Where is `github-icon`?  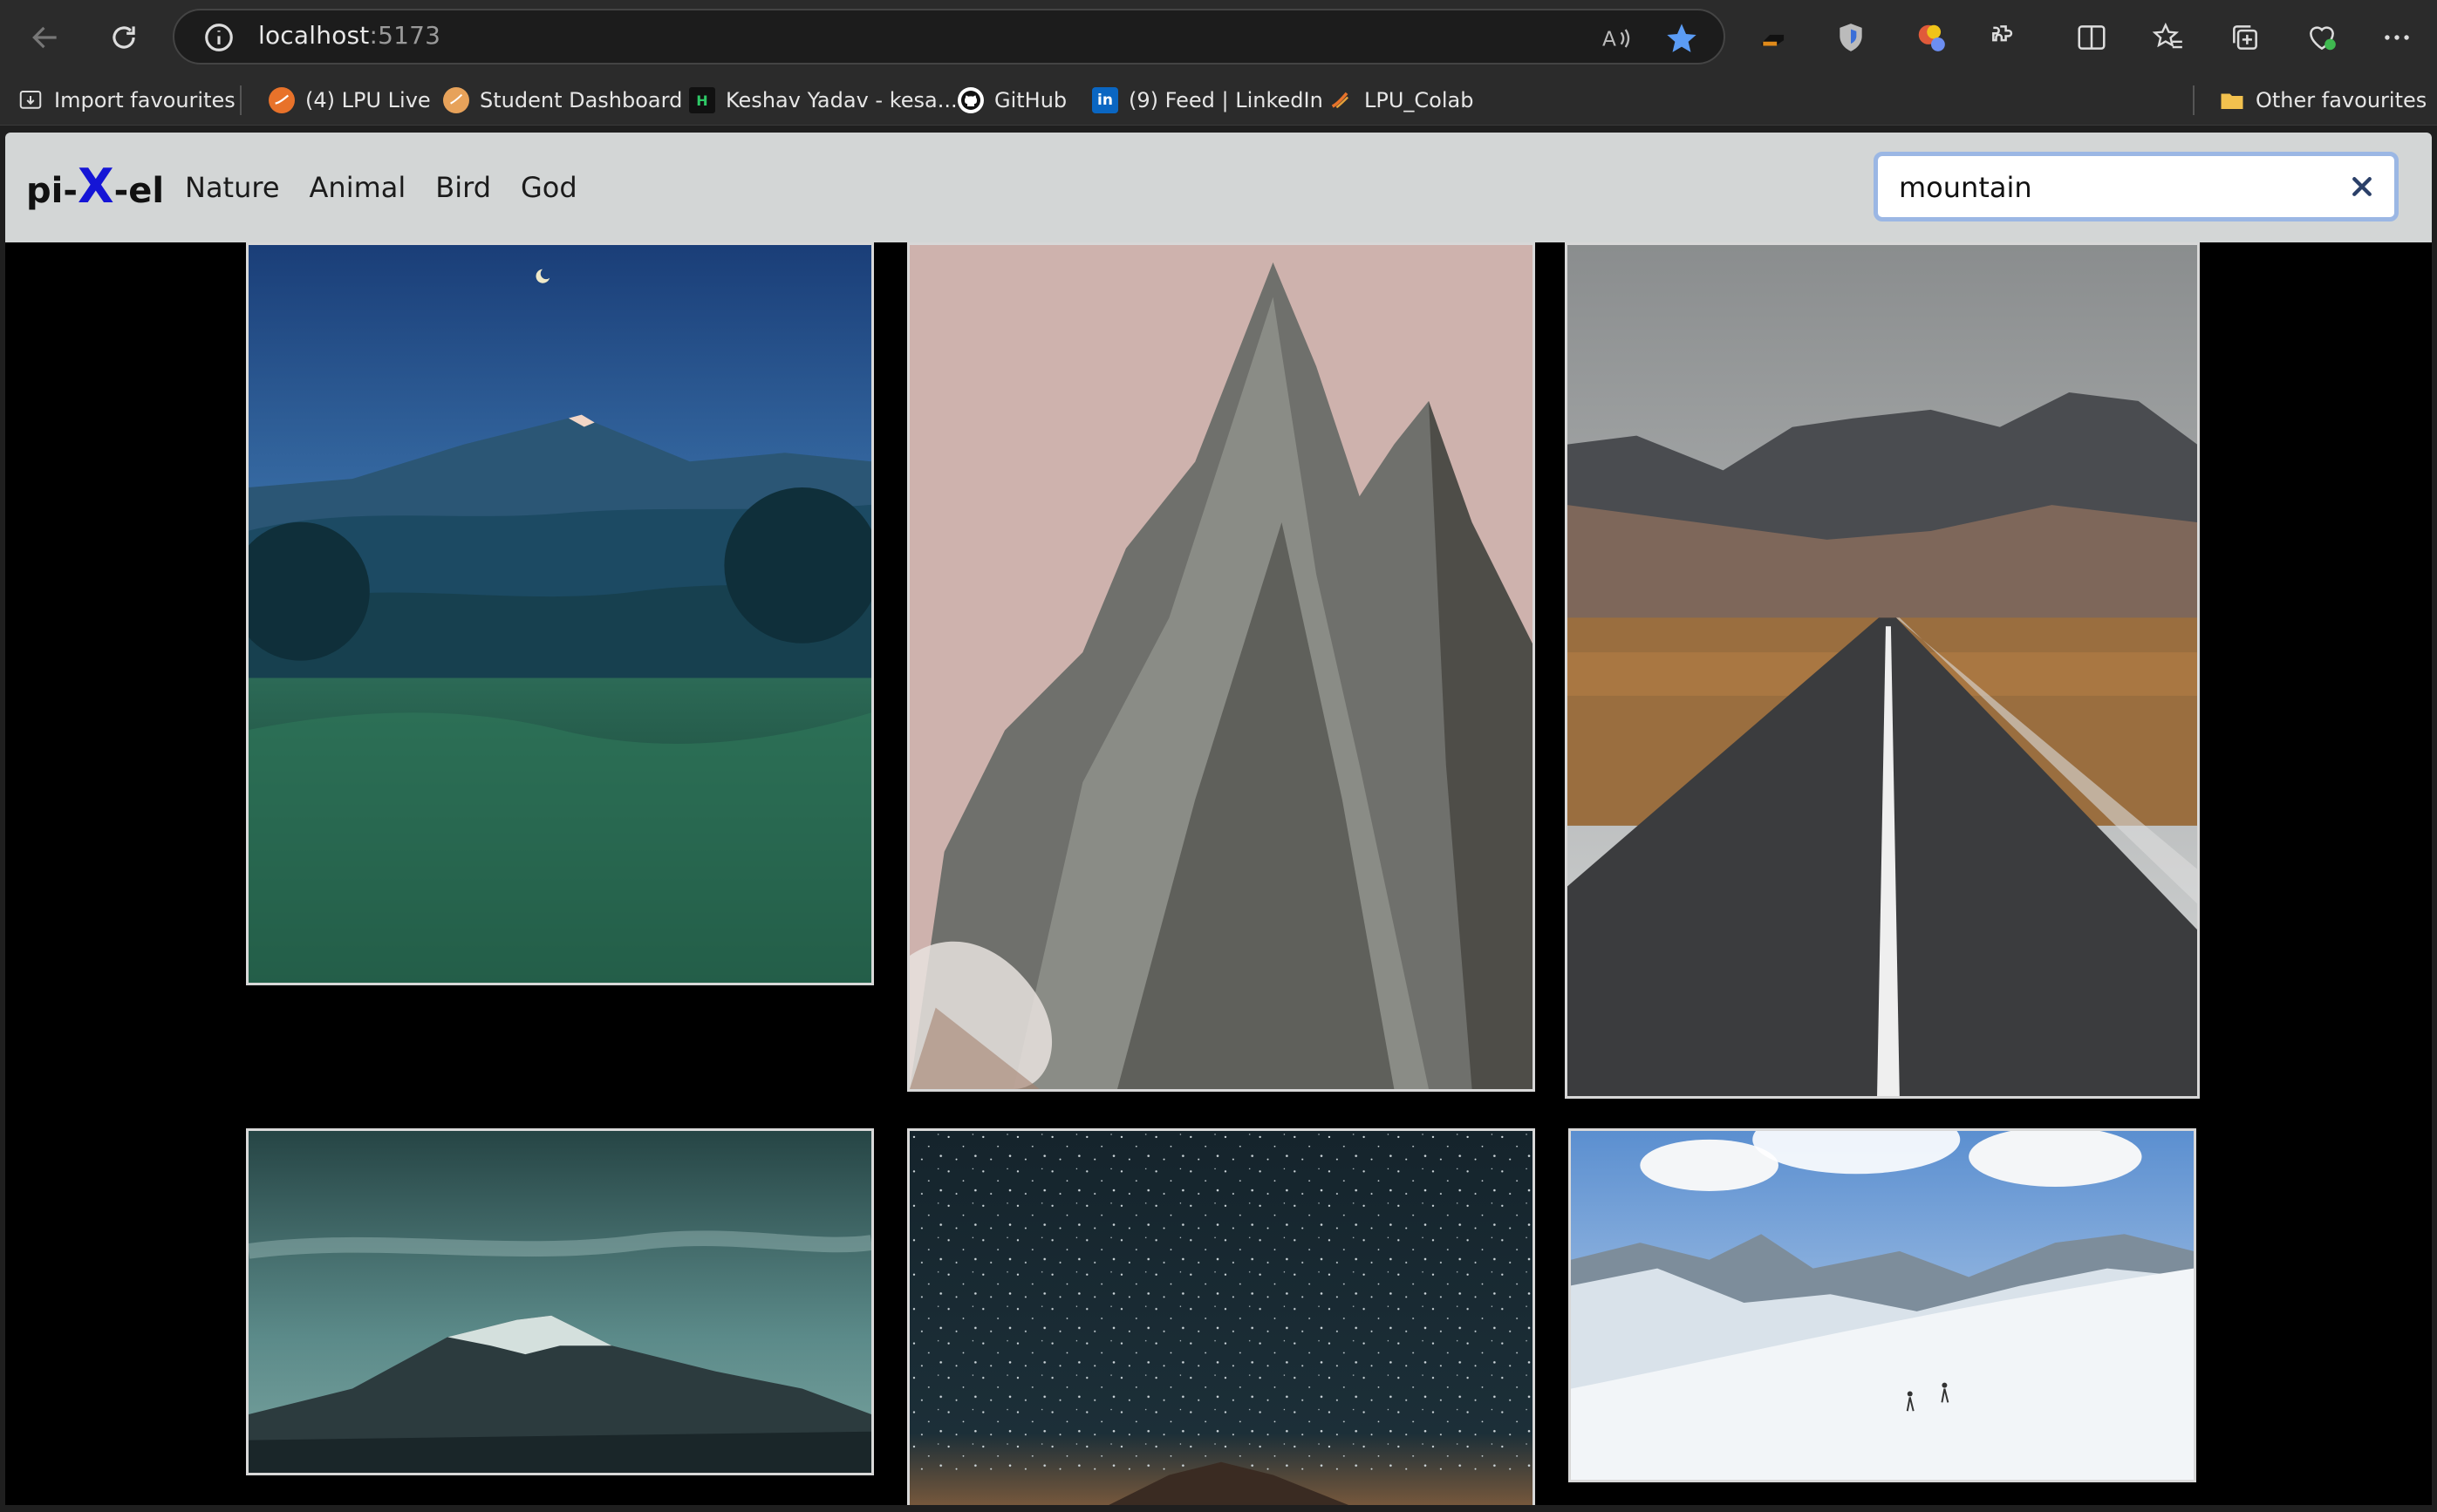 github-icon is located at coordinates (971, 100).